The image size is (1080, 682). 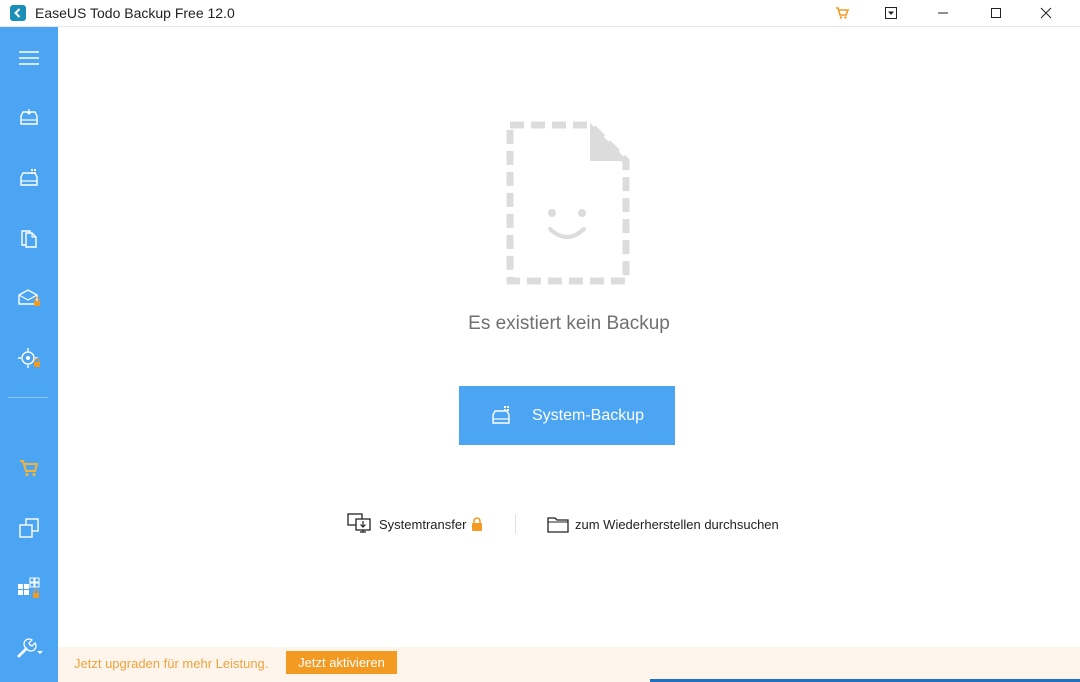 I want to click on system-backup-label: System-Backup, so click(x=588, y=415).